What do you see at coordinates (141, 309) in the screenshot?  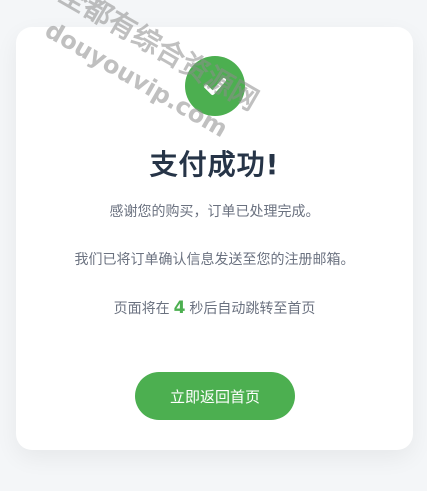 I see `countdown-prefix: 页面将在` at bounding box center [141, 309].